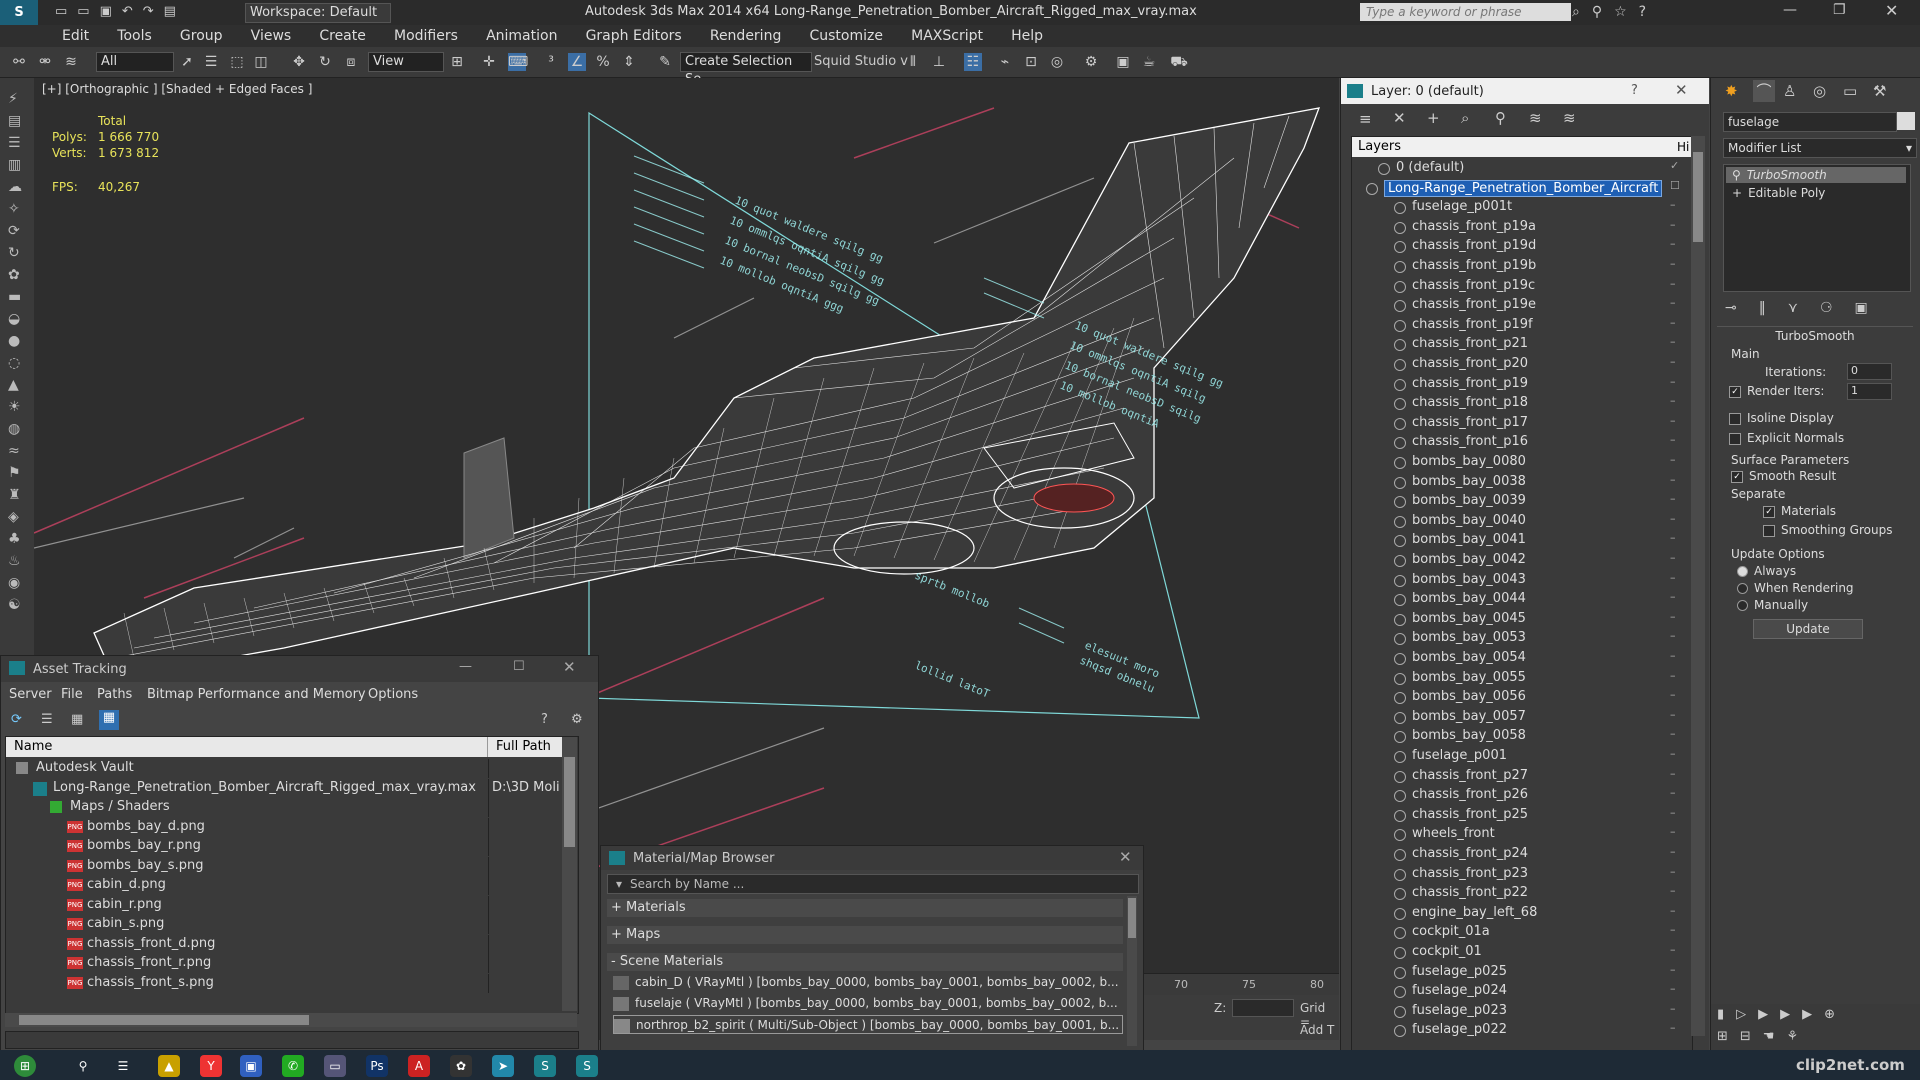 This screenshot has height=1080, width=1920. What do you see at coordinates (201, 34) in the screenshot?
I see `menu-group: Group` at bounding box center [201, 34].